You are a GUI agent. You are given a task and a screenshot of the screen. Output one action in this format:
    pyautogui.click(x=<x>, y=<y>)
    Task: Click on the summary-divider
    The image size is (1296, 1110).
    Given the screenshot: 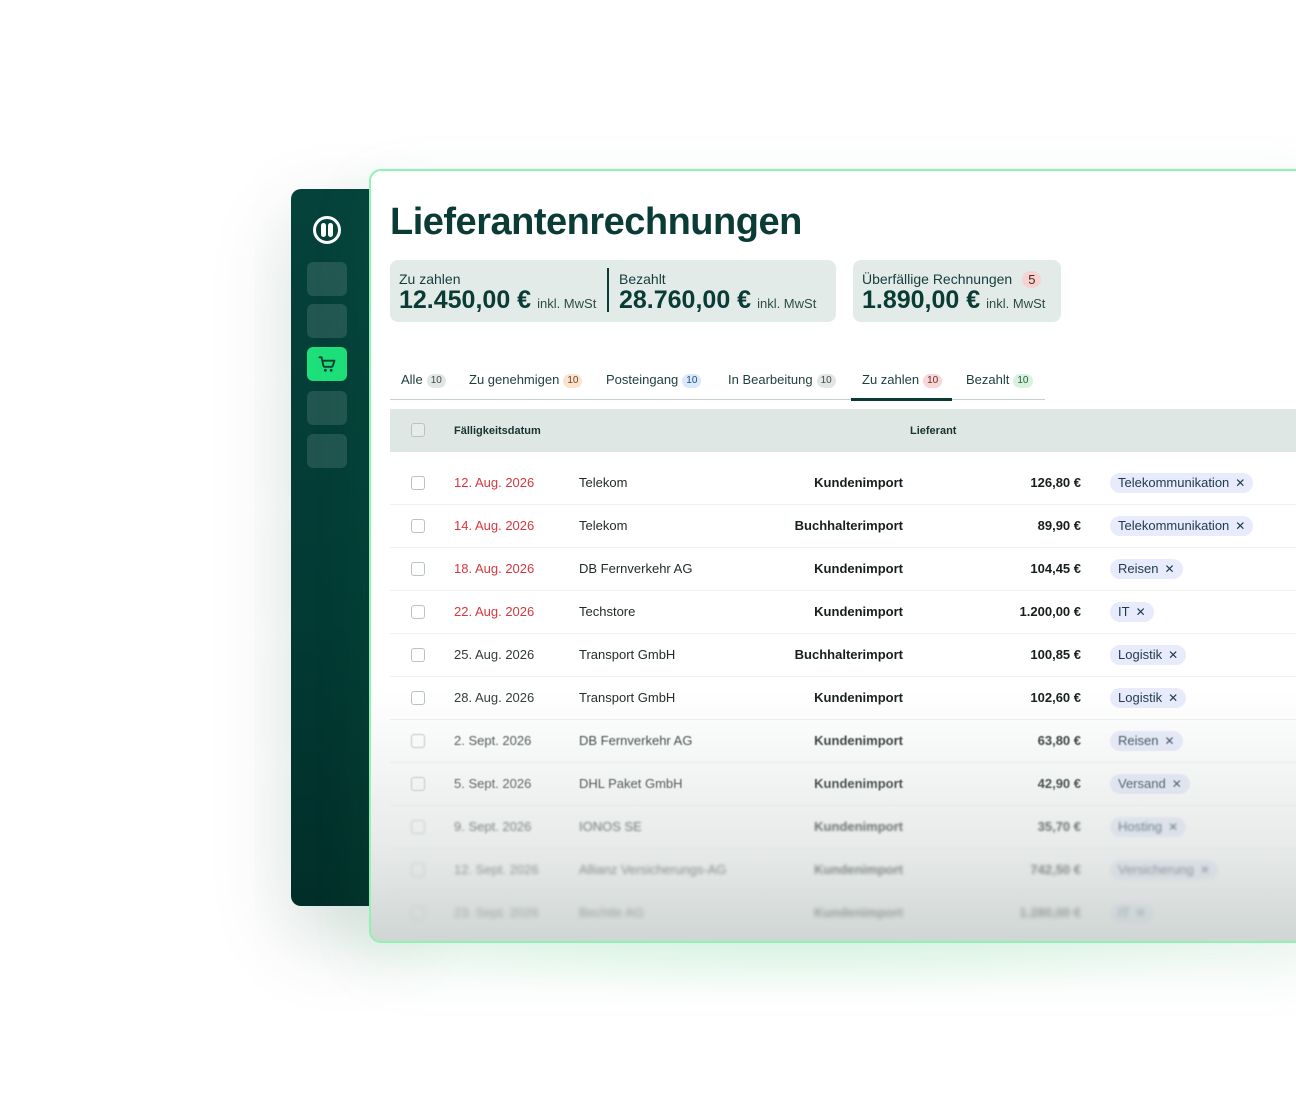 What is the action you would take?
    pyautogui.click(x=608, y=290)
    